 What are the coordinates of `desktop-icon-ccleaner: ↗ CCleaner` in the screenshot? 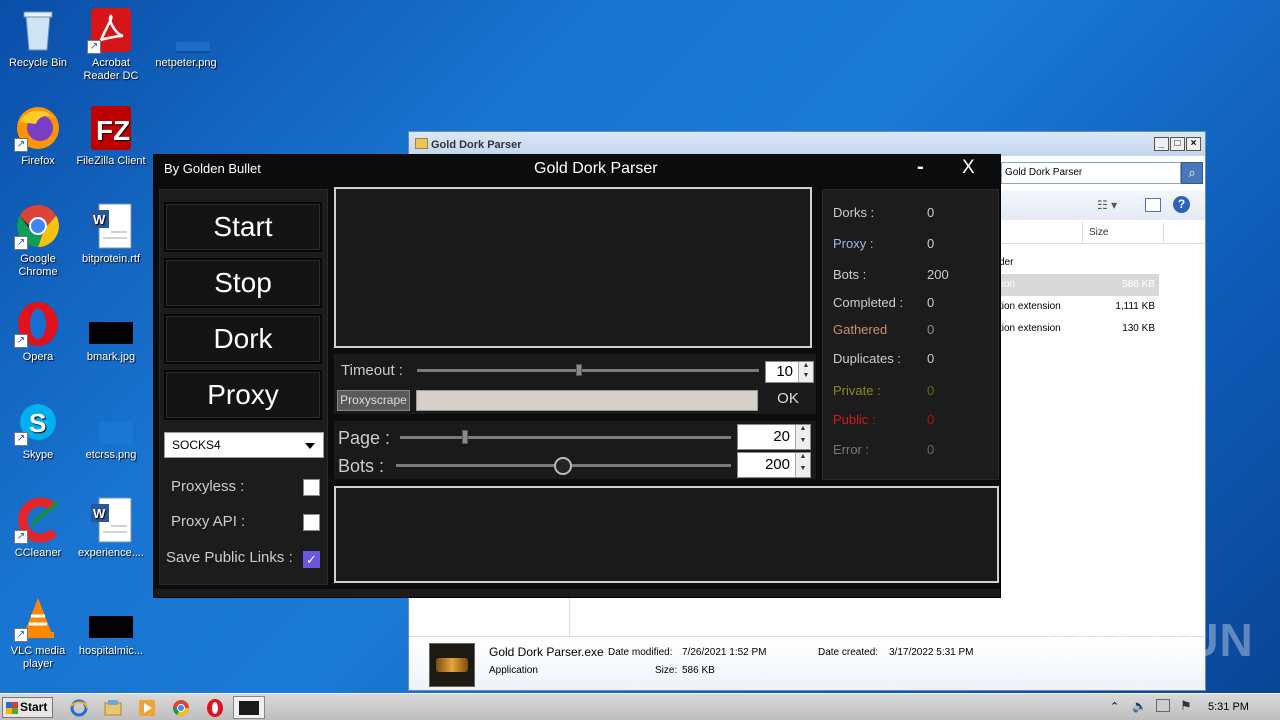 It's located at (38, 528).